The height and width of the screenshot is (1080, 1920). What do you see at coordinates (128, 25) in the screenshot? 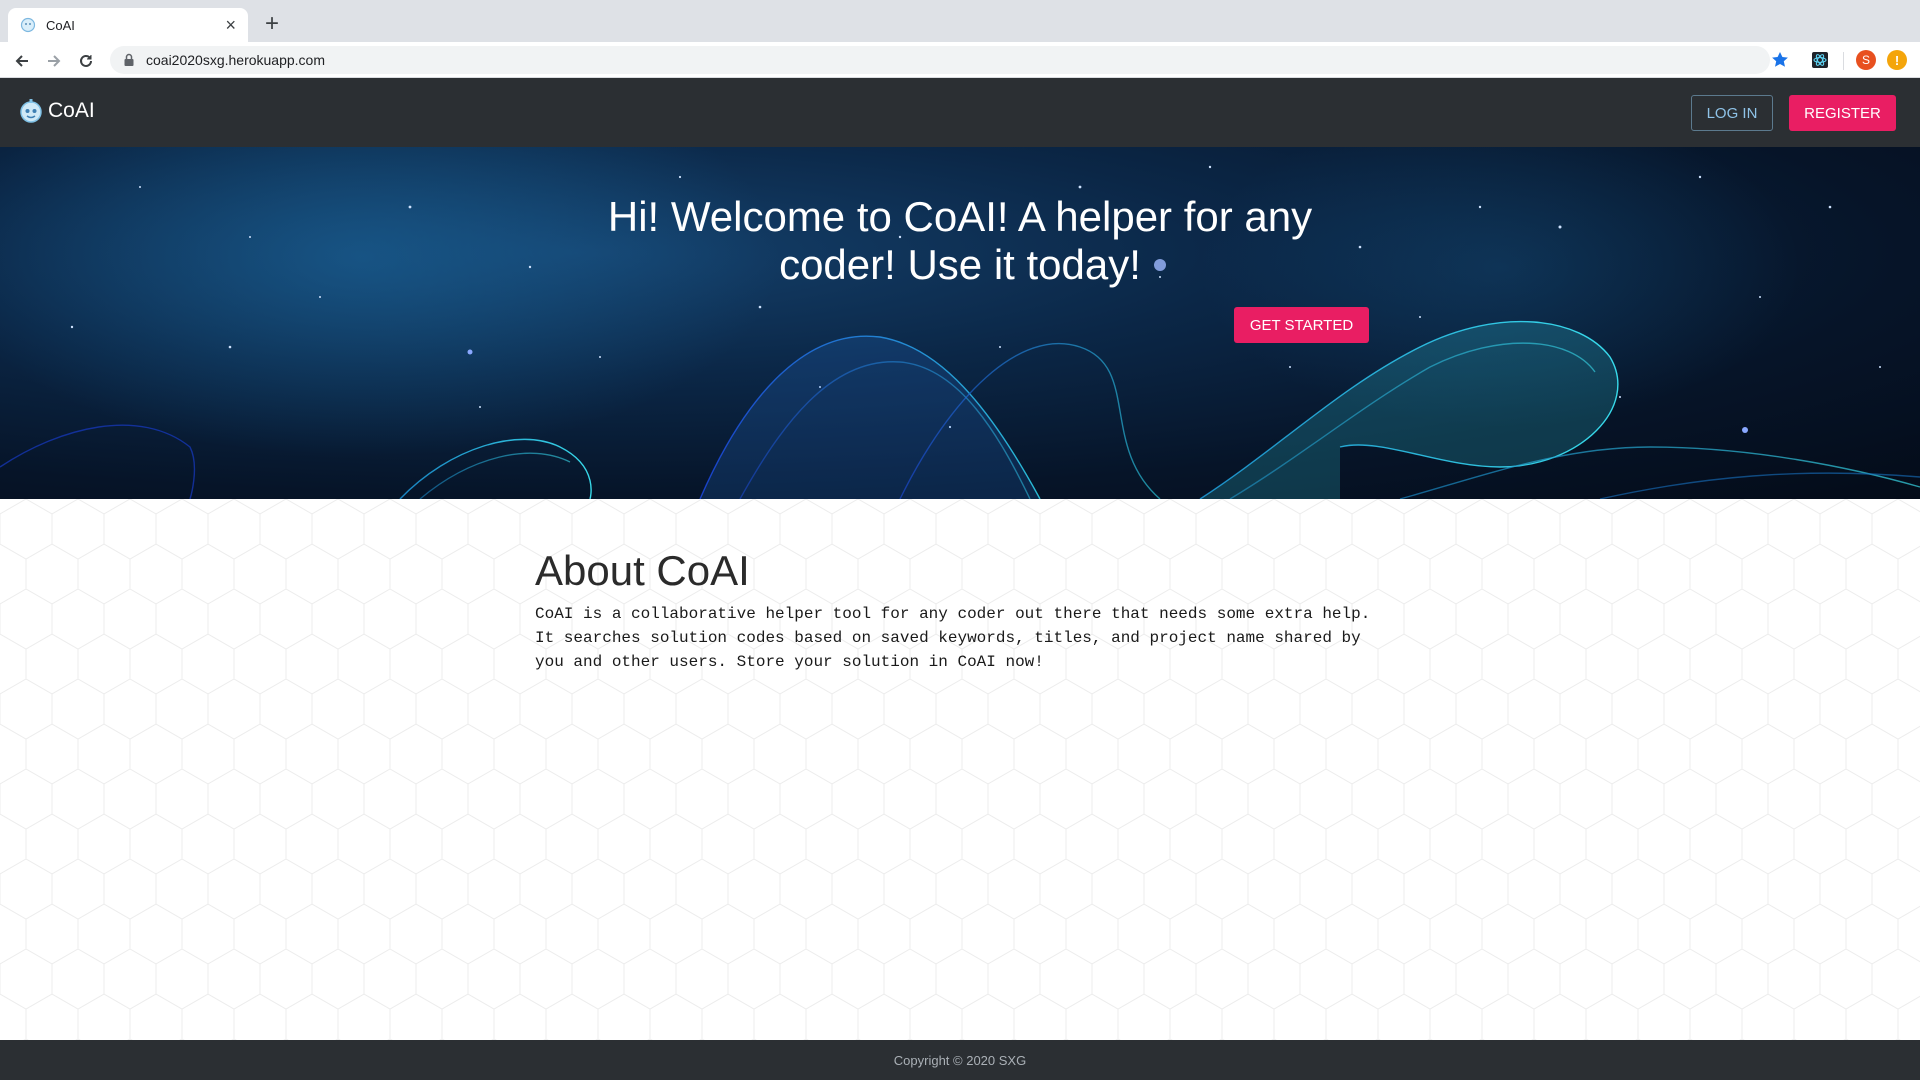
I see `browser-tab: CoAI ×` at bounding box center [128, 25].